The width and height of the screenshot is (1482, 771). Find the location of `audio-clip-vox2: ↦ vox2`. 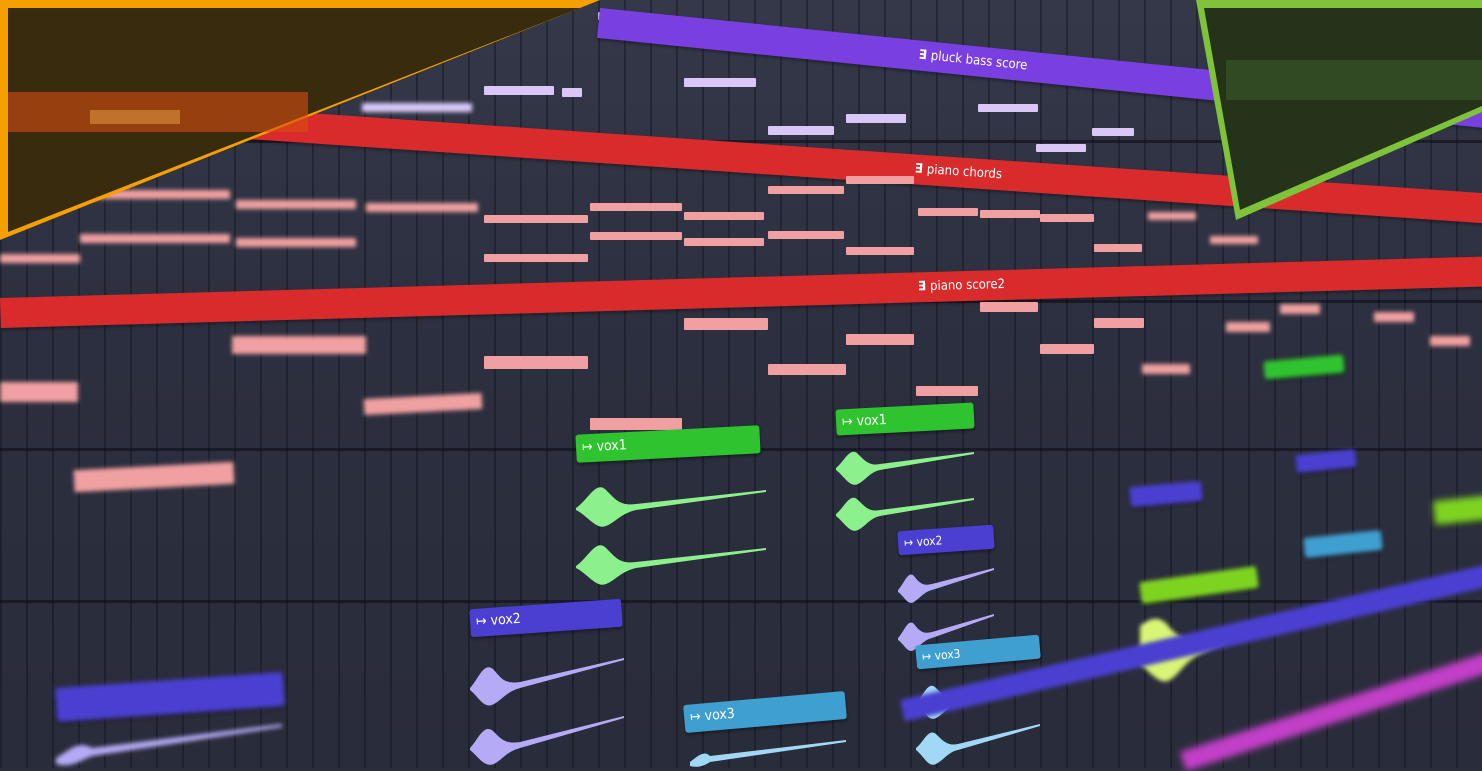

audio-clip-vox2: ↦ vox2 is located at coordinates (546, 618).